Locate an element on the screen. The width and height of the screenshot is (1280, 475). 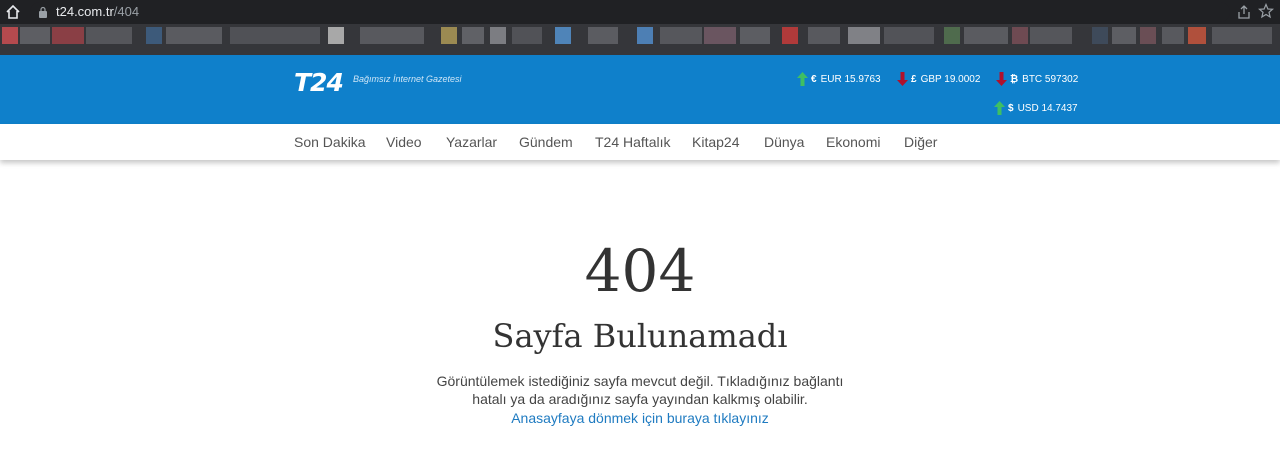
url-path: /404 is located at coordinates (126, 11).